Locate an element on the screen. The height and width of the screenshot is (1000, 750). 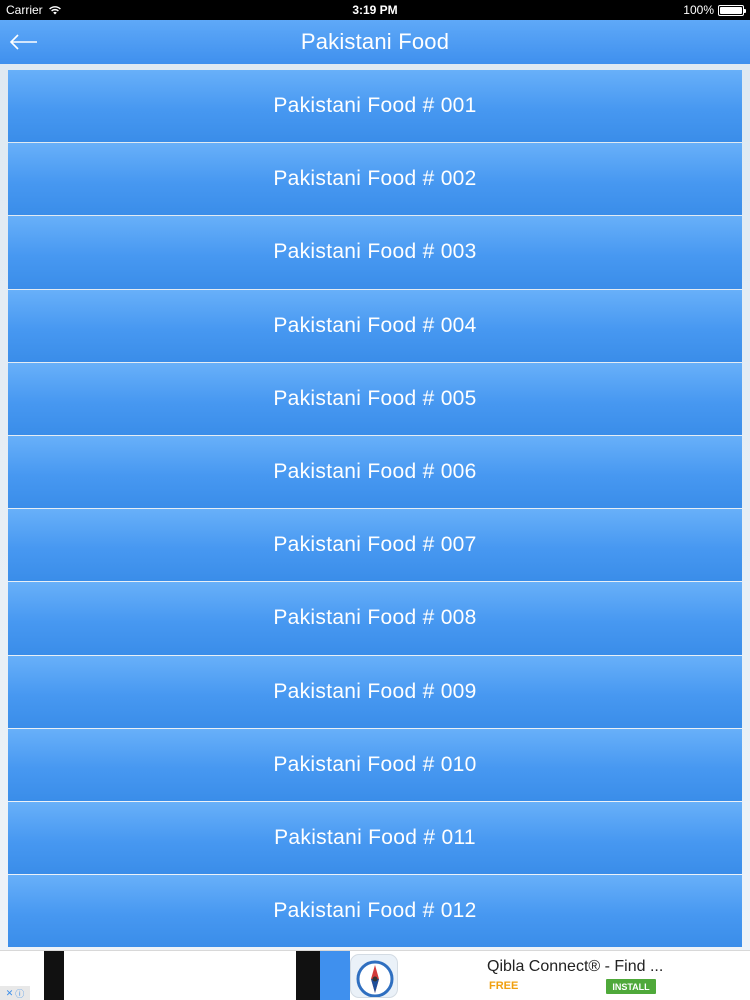
list-item: Pakistani Food # 010 is located at coordinates (375, 764).